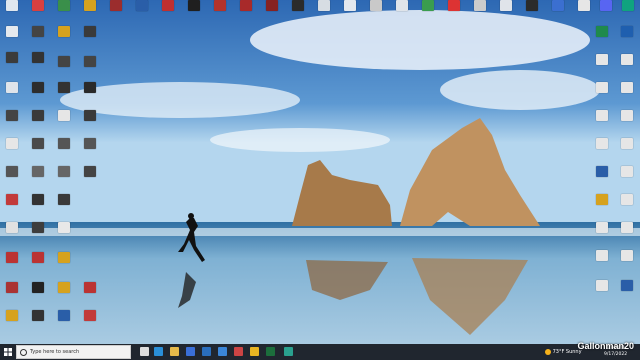 The width and height of the screenshot is (640, 364). Describe the element at coordinates (238, 351) in the screenshot. I see `app-icon` at that location.